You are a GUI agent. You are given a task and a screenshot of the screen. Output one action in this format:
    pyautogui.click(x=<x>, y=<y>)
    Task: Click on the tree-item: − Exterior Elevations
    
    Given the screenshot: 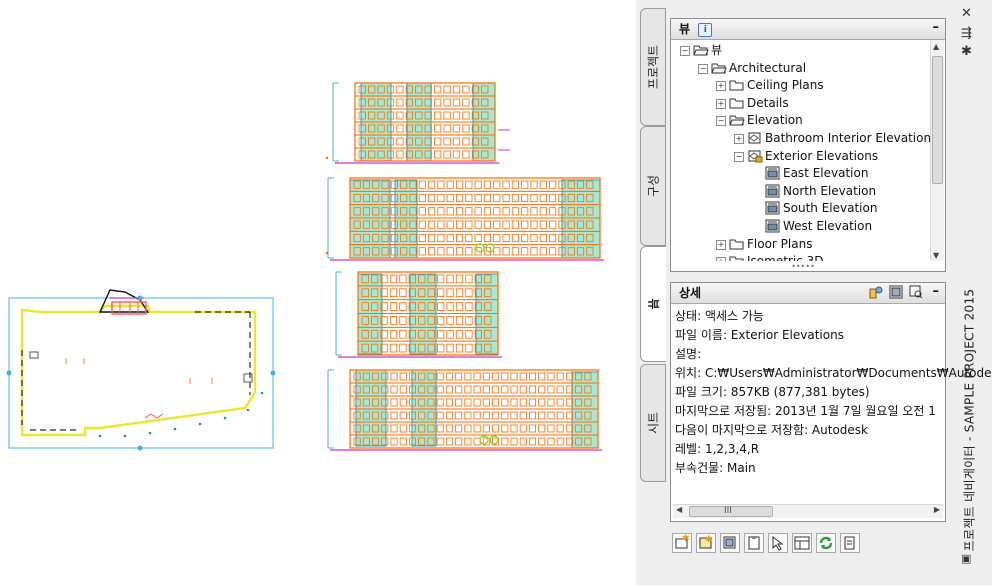 What is the action you would take?
    pyautogui.click(x=801, y=156)
    